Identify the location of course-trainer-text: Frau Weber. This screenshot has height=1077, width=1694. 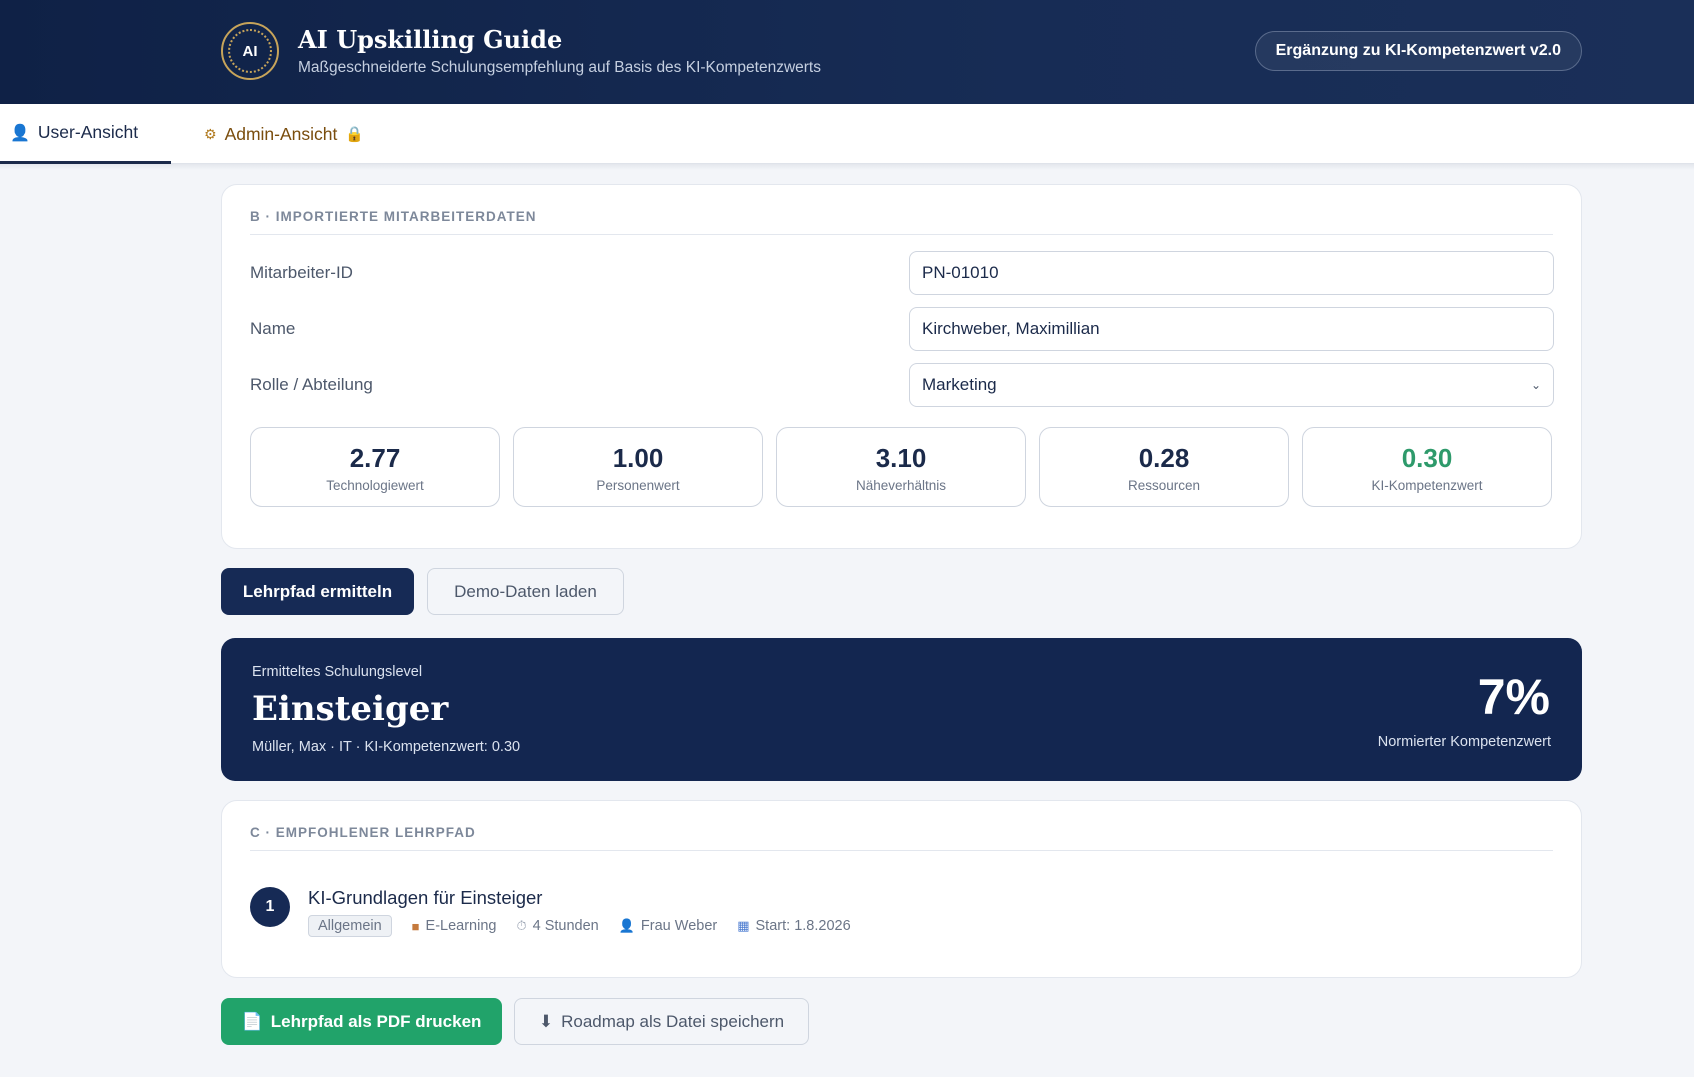
(679, 926).